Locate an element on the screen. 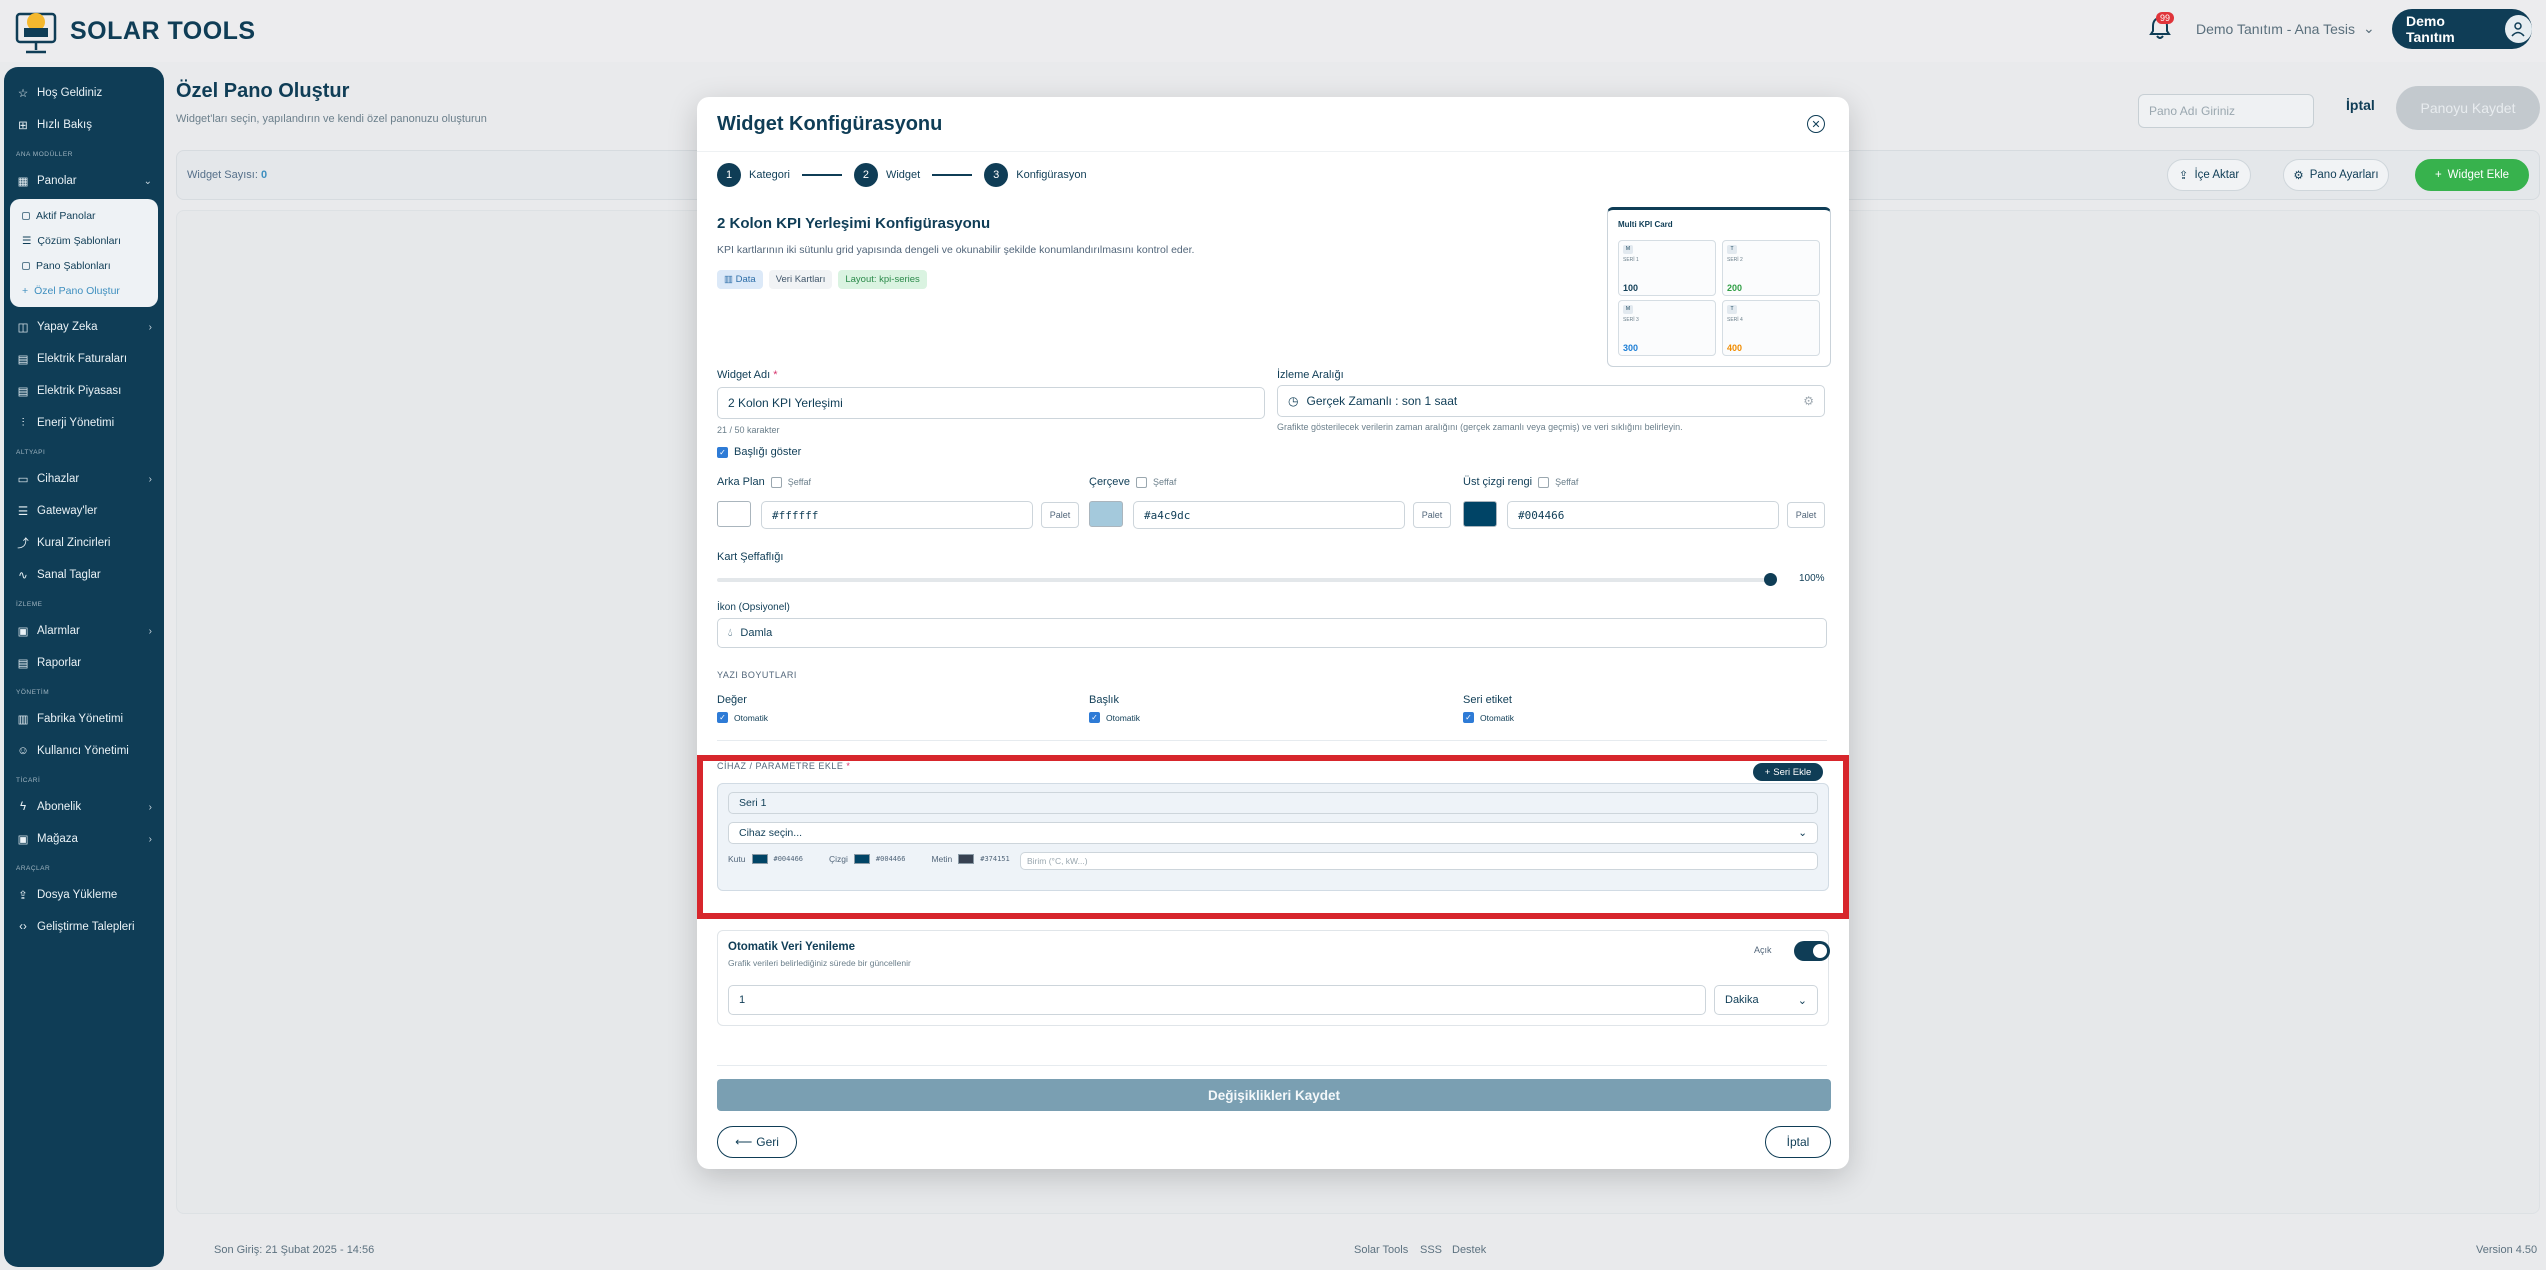 The image size is (2546, 1270). monitor-range-select: ◷ Gerçek Zamanlı : son 1 saat ⚙ is located at coordinates (1551, 401).